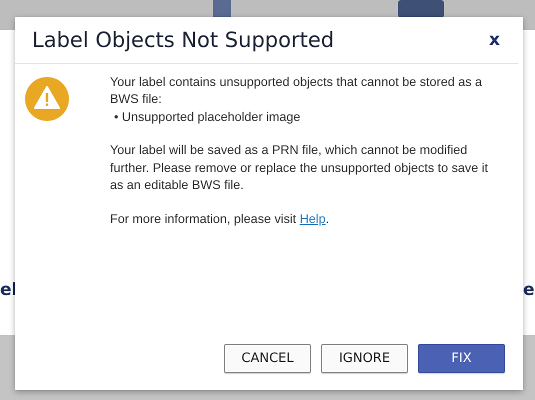 The width and height of the screenshot is (535, 400). What do you see at coordinates (297, 91) in the screenshot?
I see `message-text: Your label contains unsupported objects that cannot be stored as a BWS file:` at bounding box center [297, 91].